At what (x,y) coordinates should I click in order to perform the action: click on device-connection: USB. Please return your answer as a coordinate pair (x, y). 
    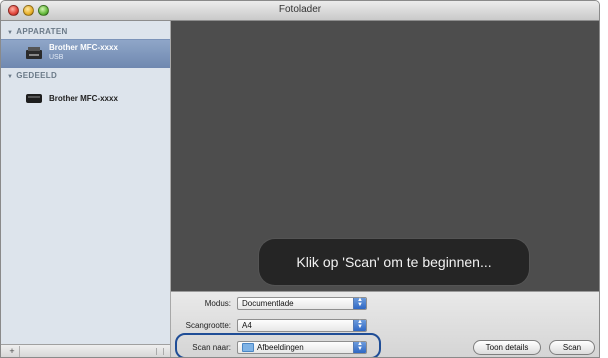
    Looking at the image, I should click on (56, 57).